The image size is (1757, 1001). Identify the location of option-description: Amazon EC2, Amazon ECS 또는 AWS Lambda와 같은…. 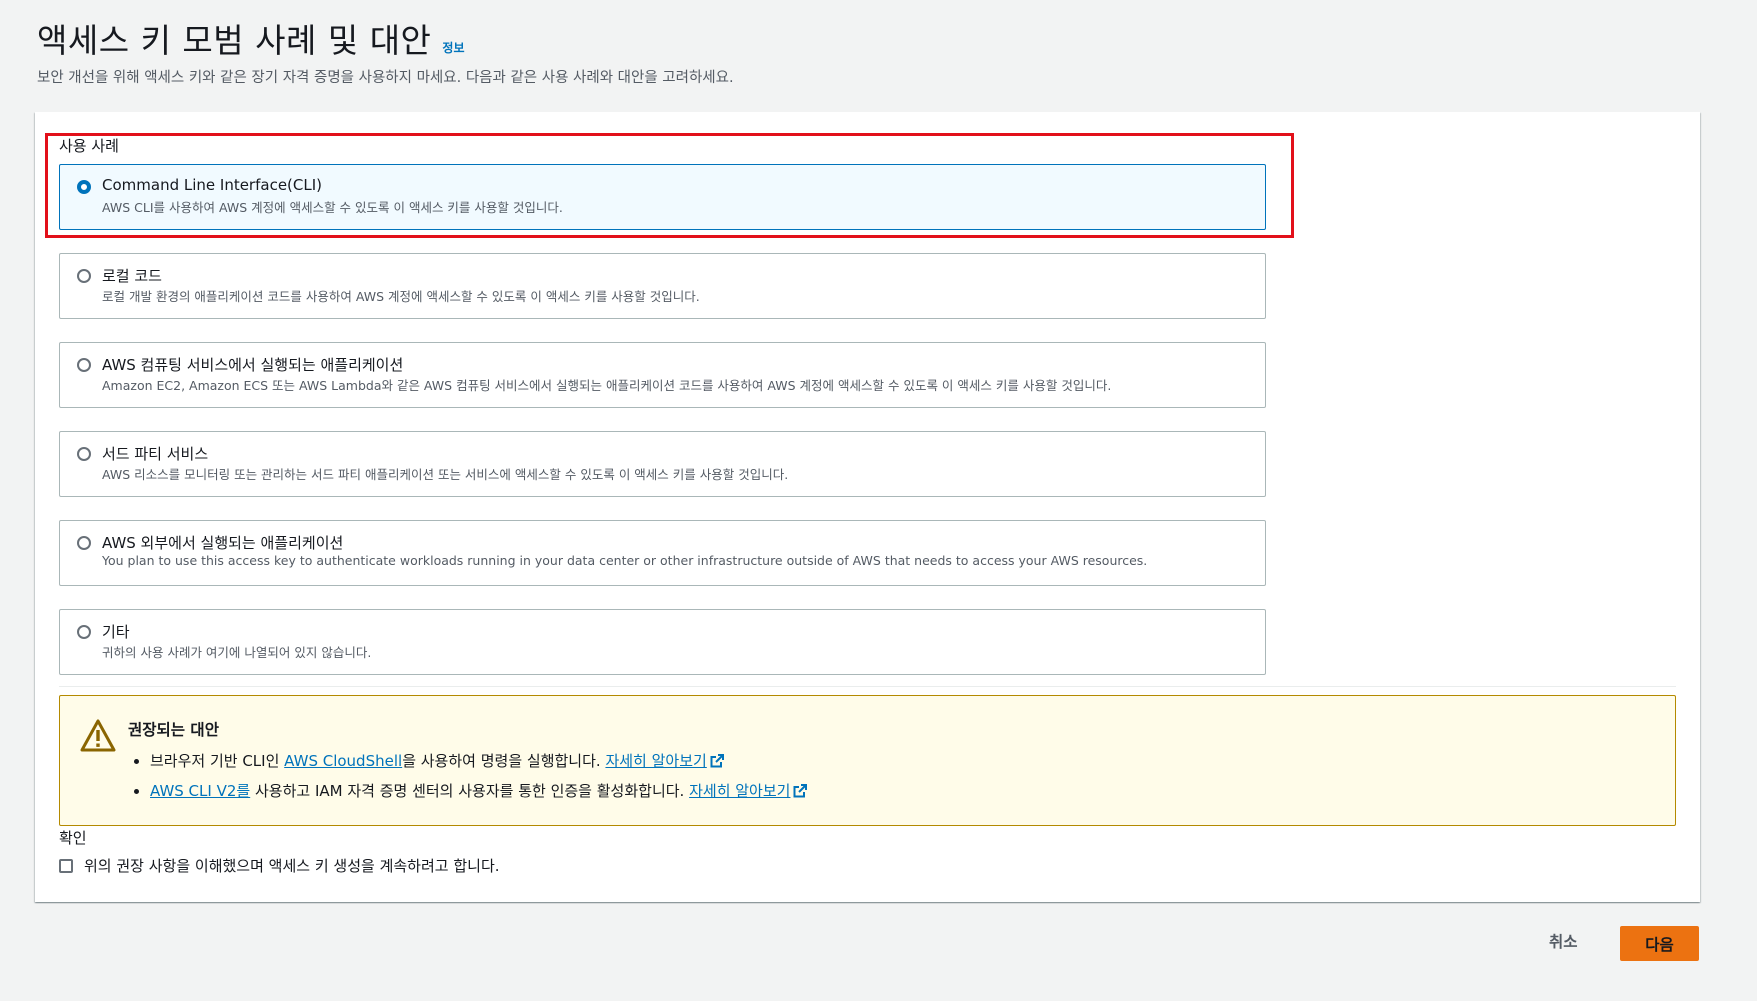
(607, 385).